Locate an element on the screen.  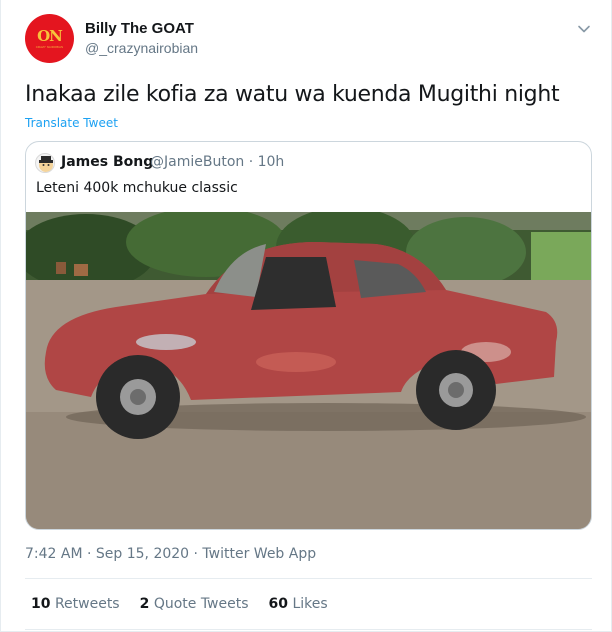
likes-stat: 60 Likes is located at coordinates (298, 604).